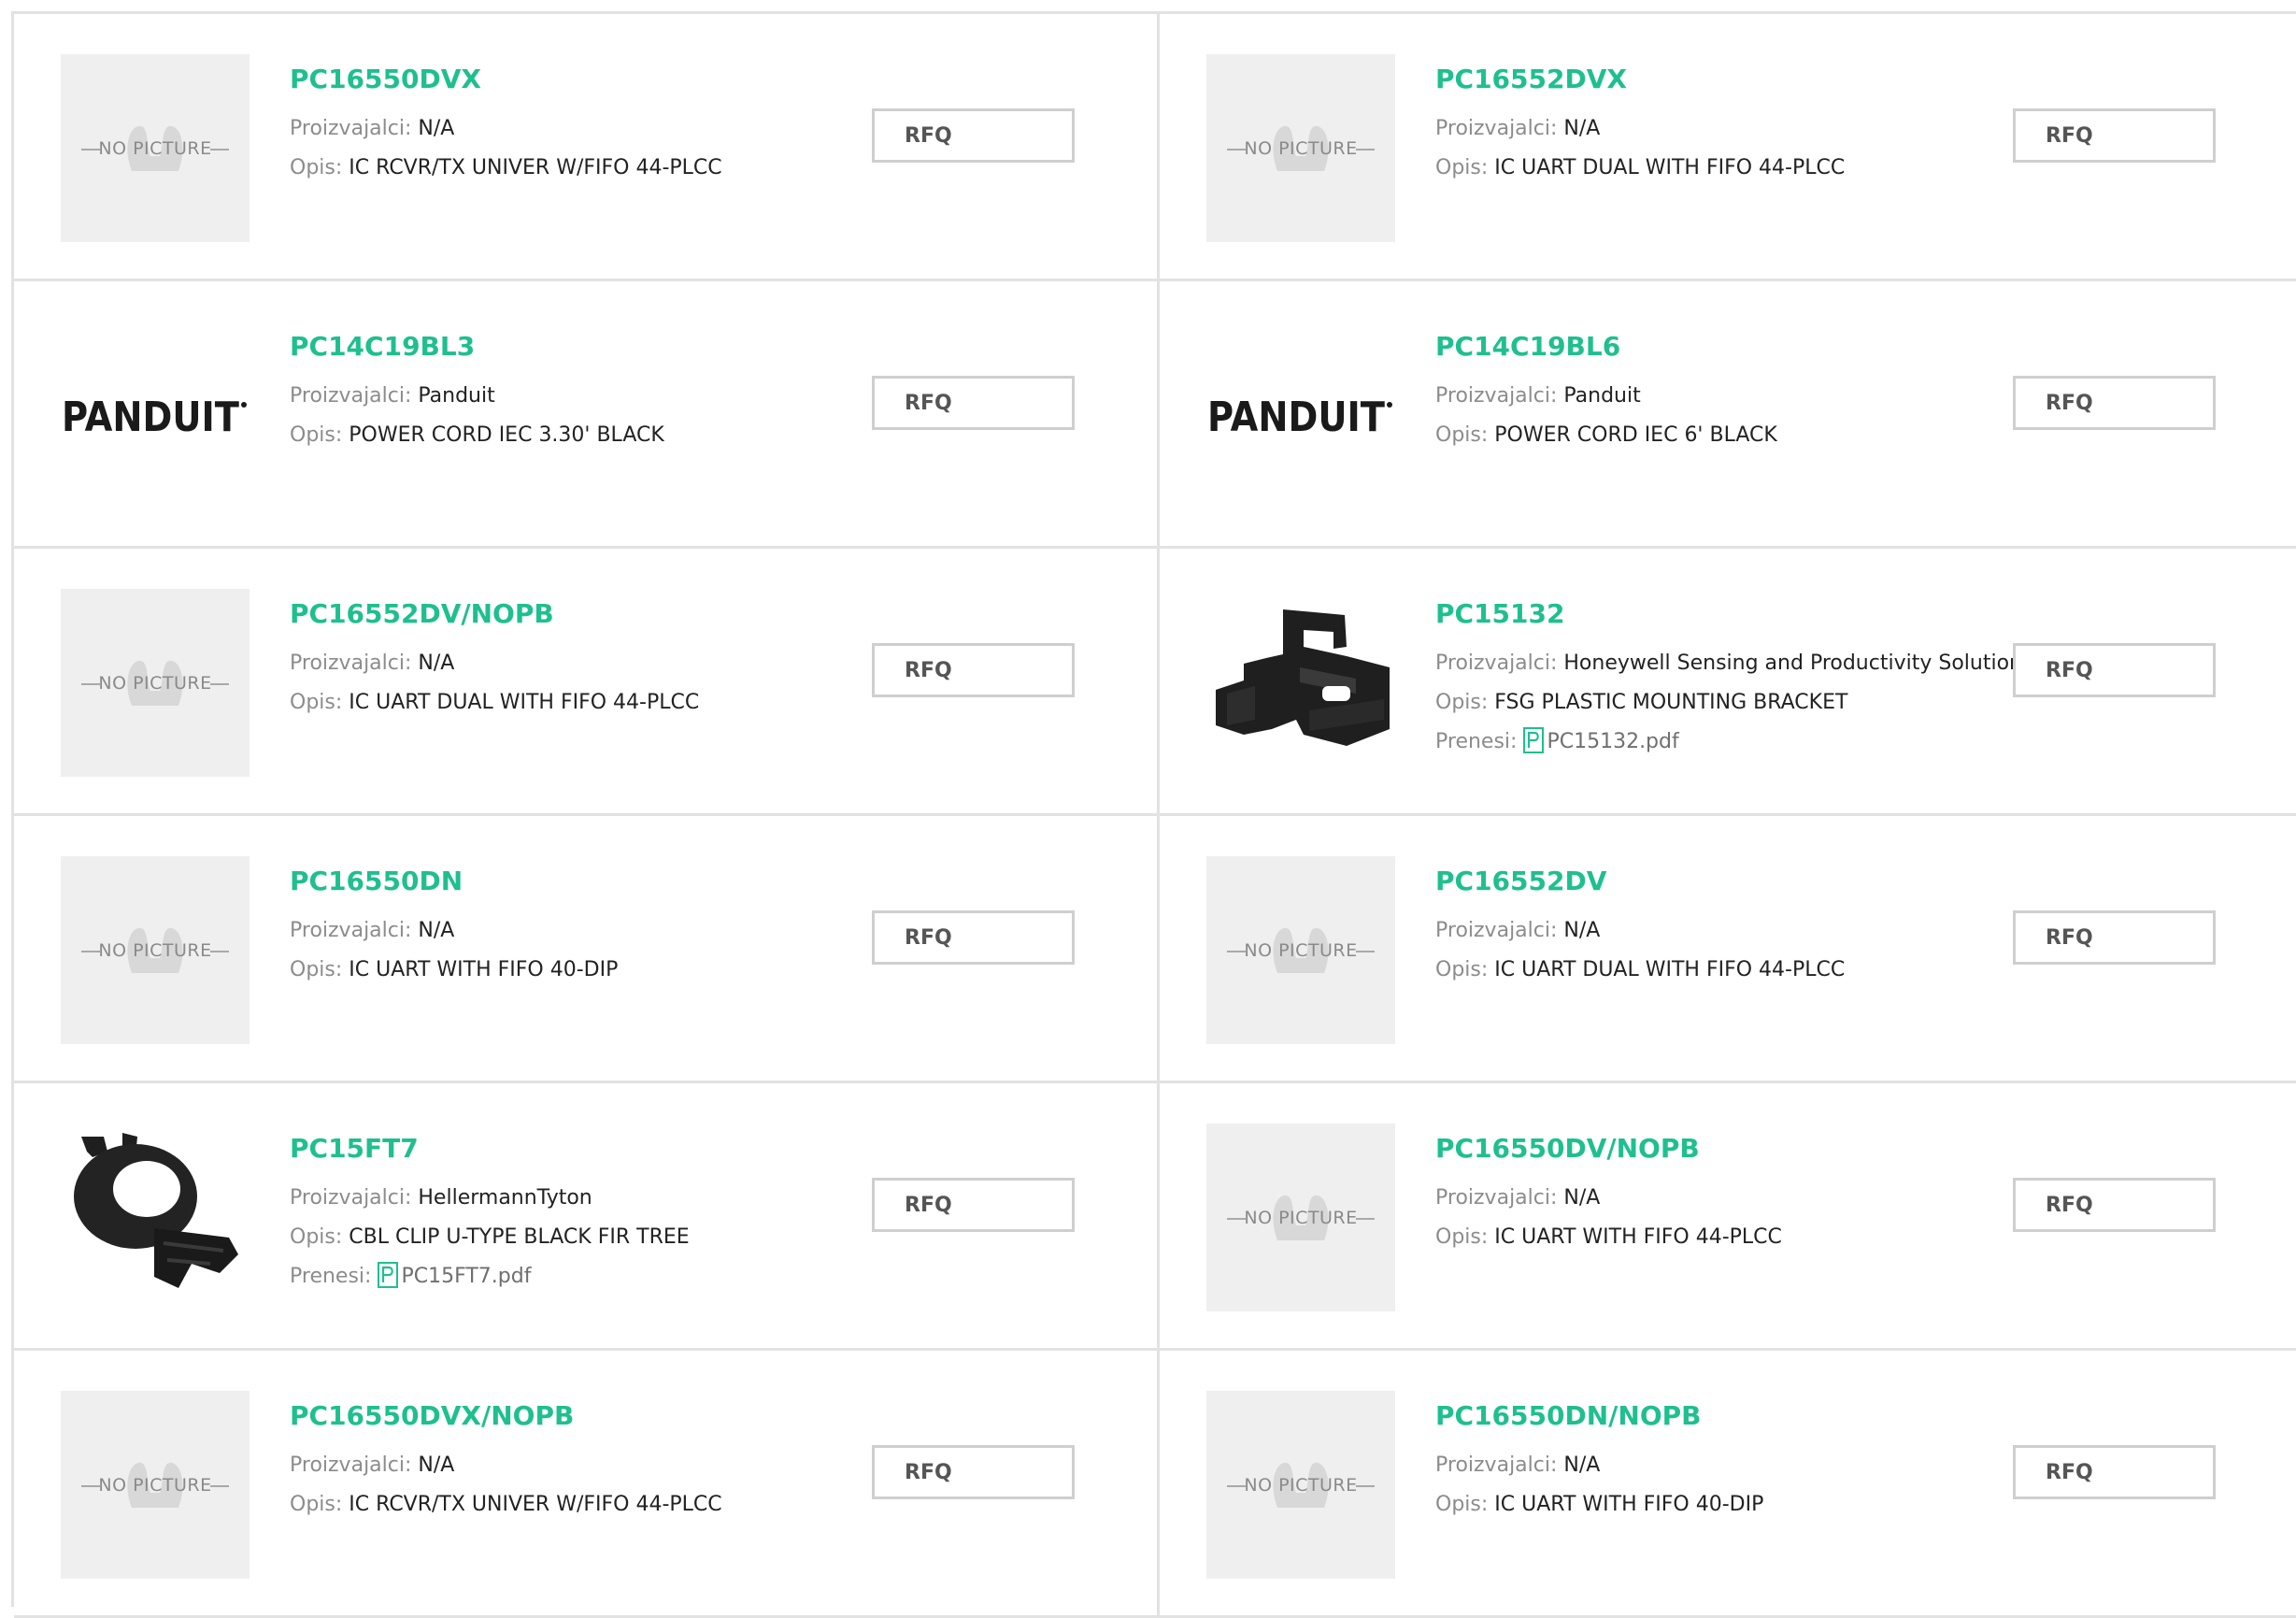  I want to click on description-row: Opis: IC RCVR/TX UNIVER W/FIFO 44-PLCC, so click(506, 168).